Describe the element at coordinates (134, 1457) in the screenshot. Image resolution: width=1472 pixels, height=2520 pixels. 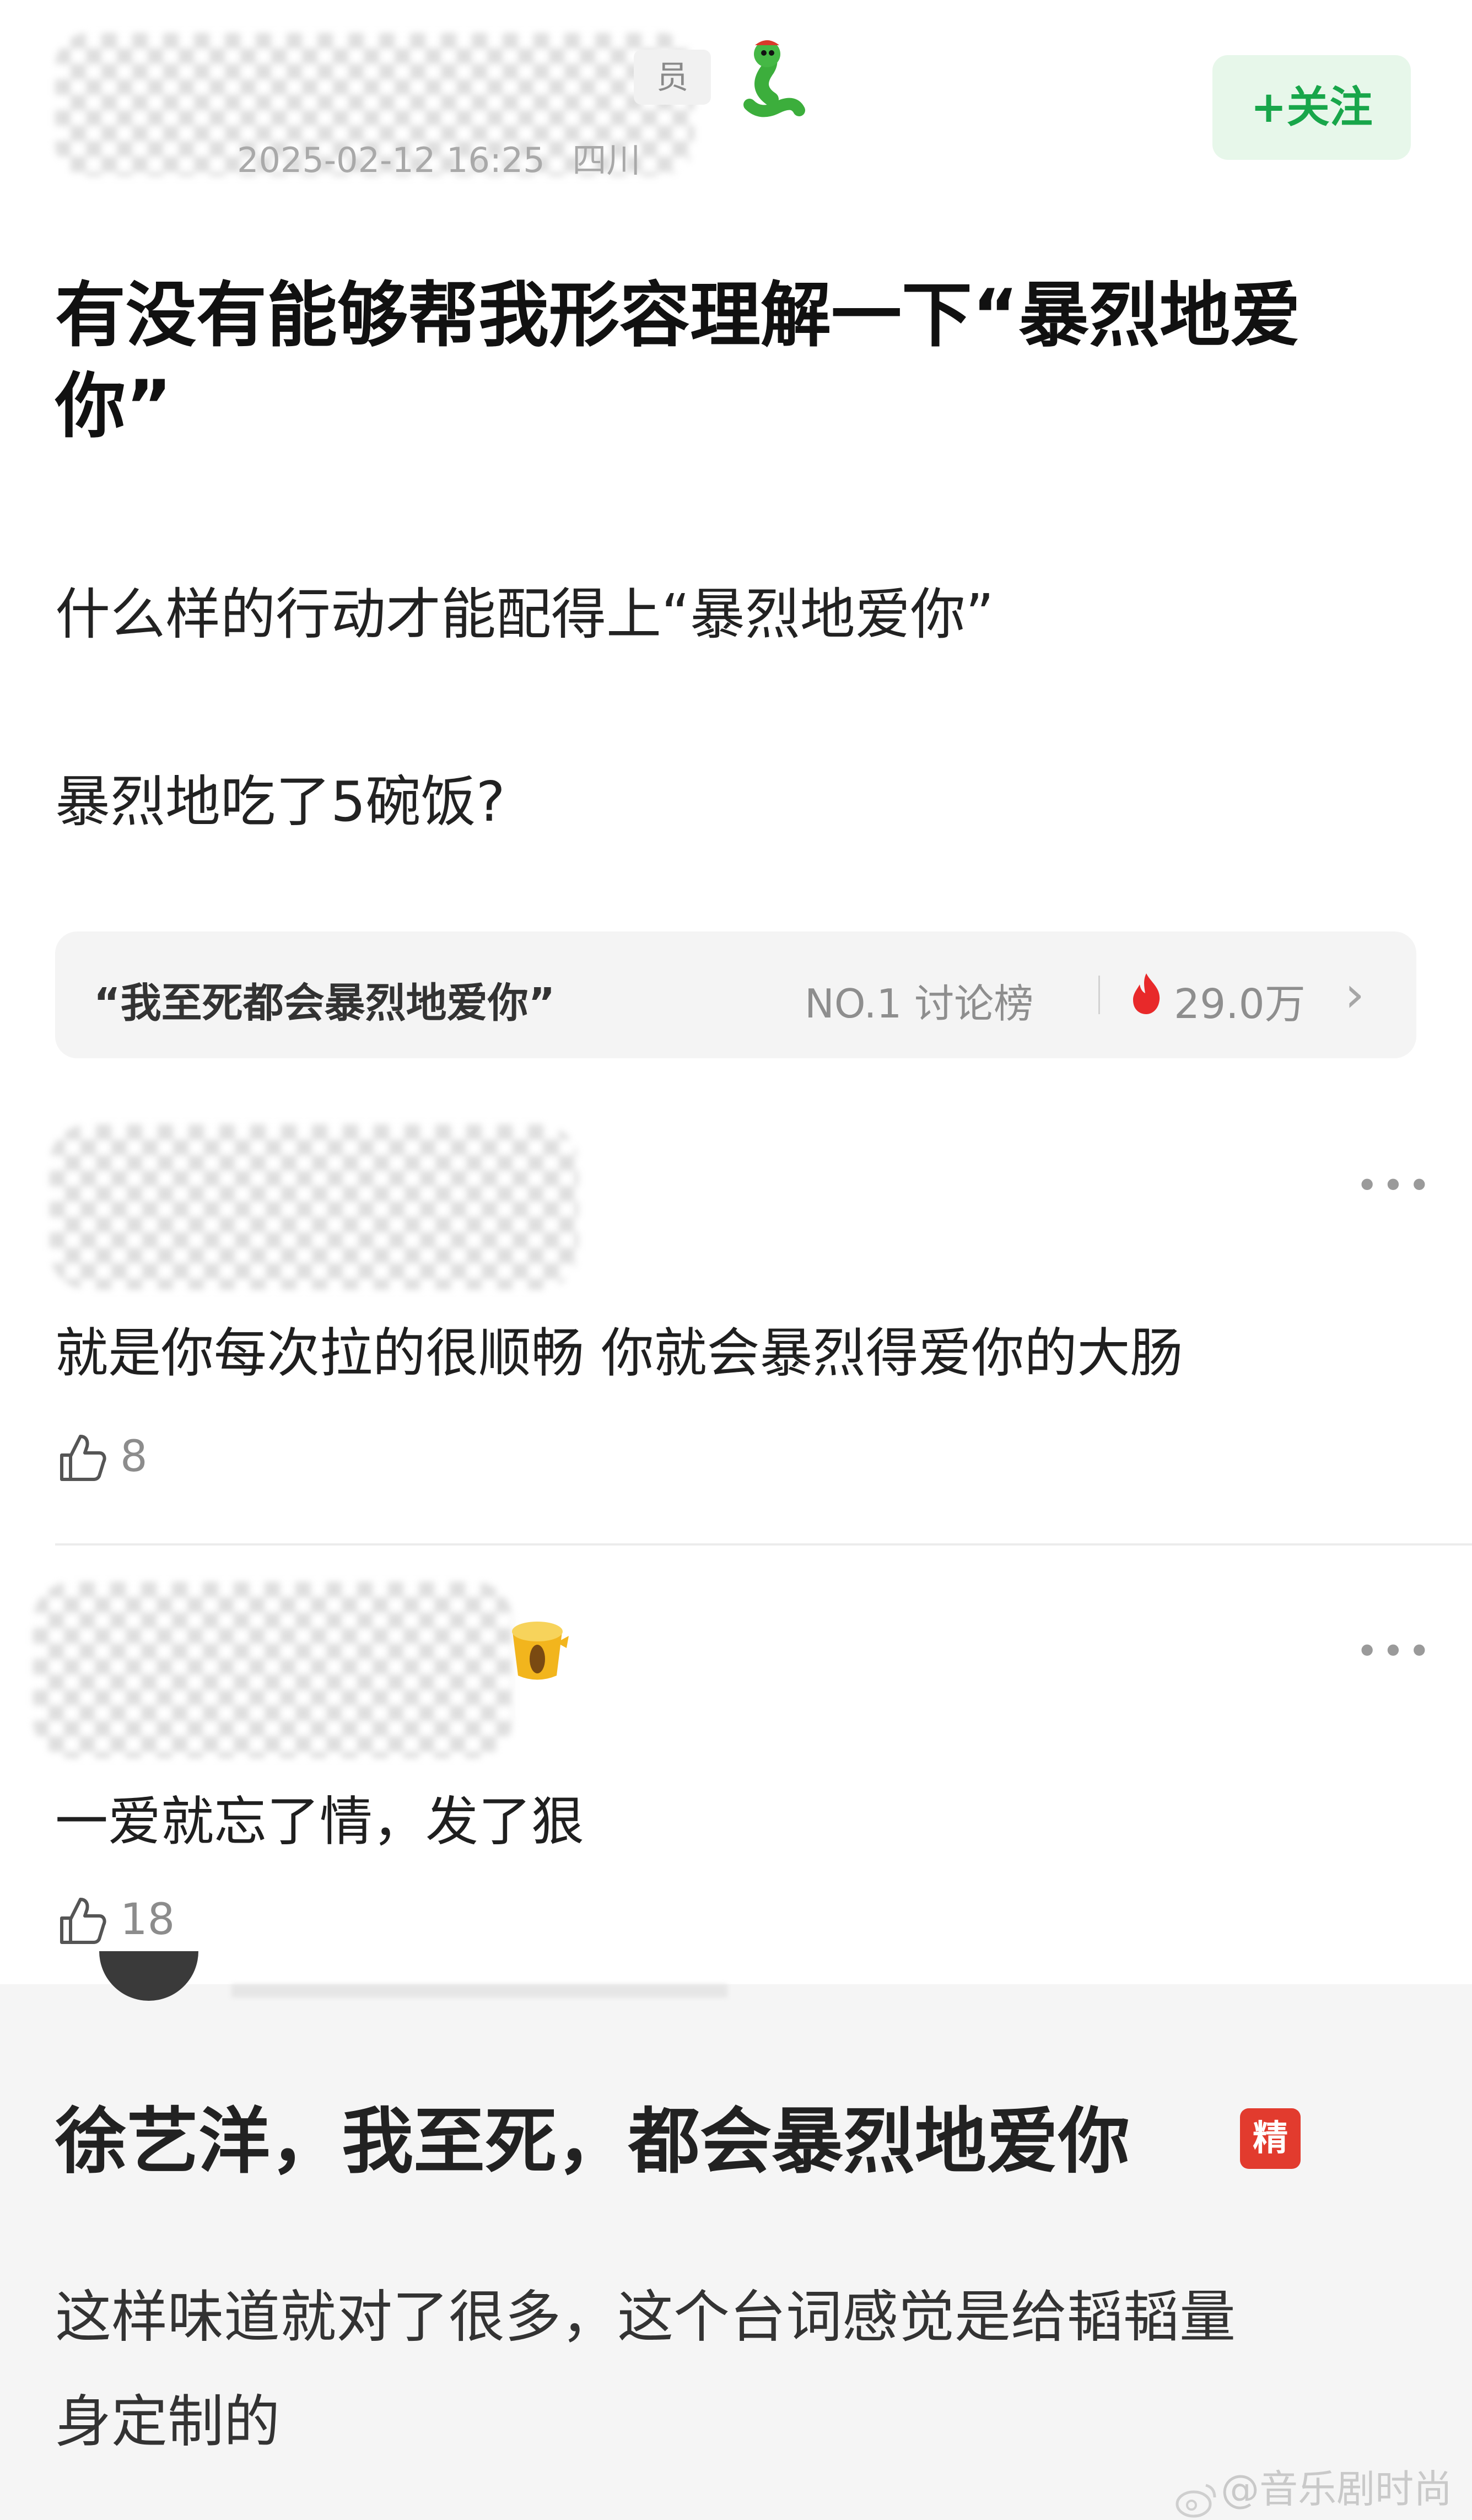
I see `comment-1-like-count: 8` at that location.